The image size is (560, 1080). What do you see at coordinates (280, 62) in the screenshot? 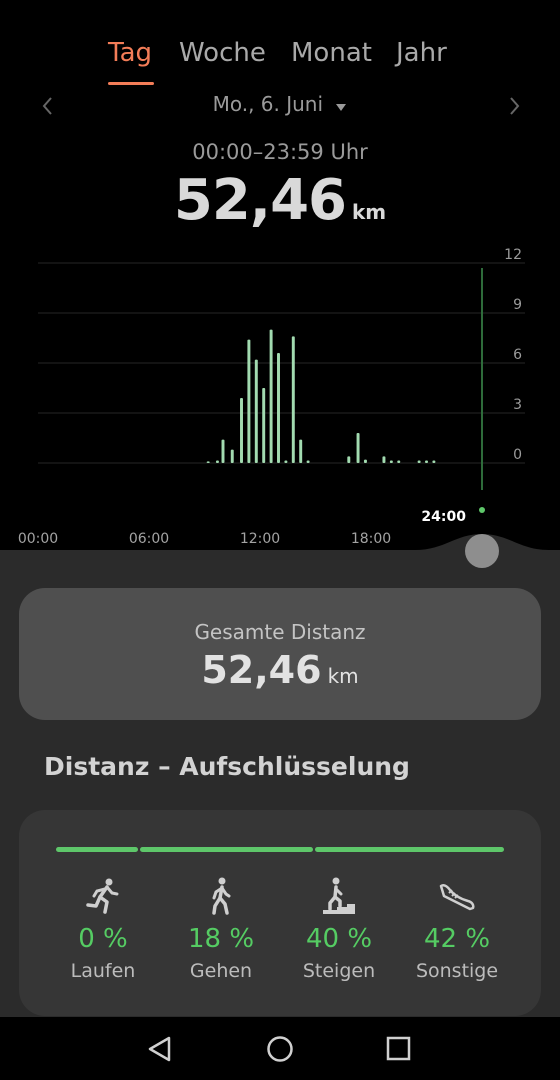
I see `period-tabs: Tag Woche Monat Jahr` at bounding box center [280, 62].